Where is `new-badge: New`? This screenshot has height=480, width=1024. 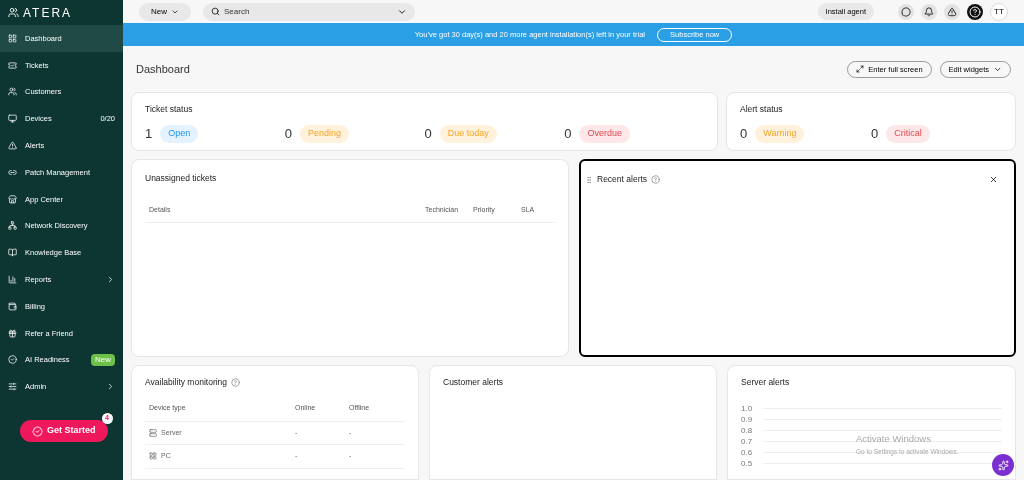 new-badge: New is located at coordinates (103, 359).